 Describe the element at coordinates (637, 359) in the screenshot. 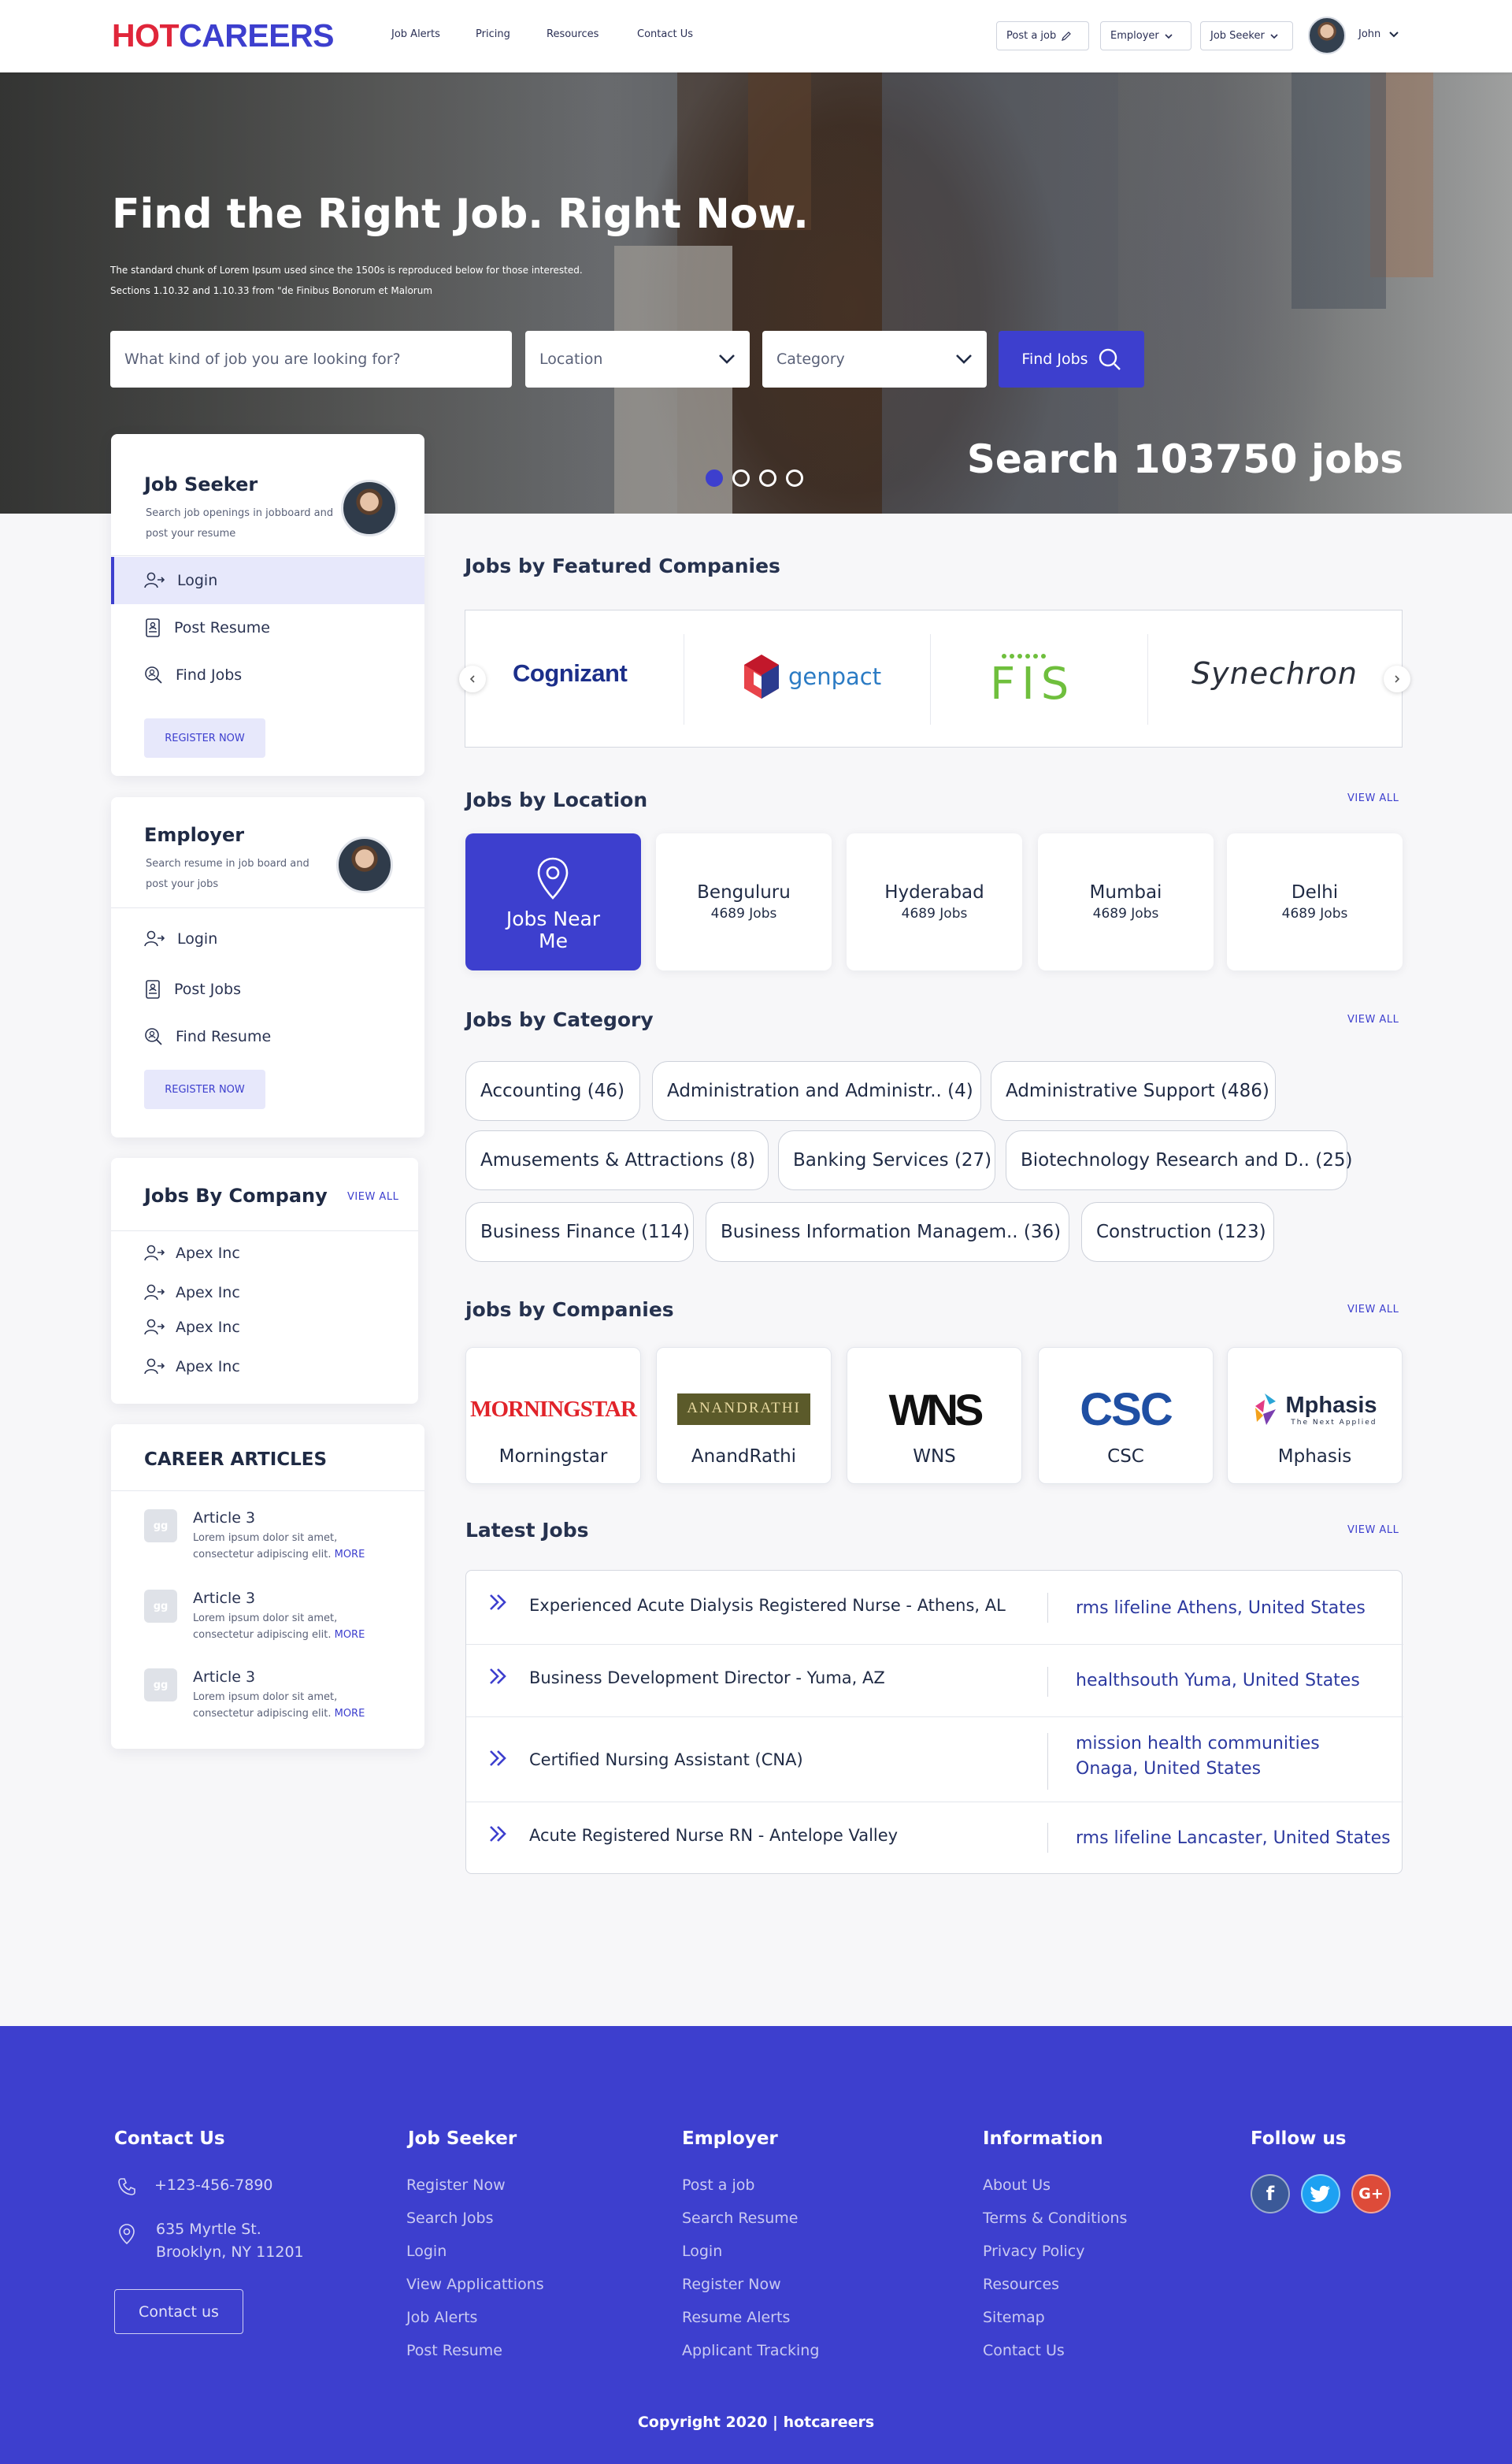

I see `location-select: Location` at that location.